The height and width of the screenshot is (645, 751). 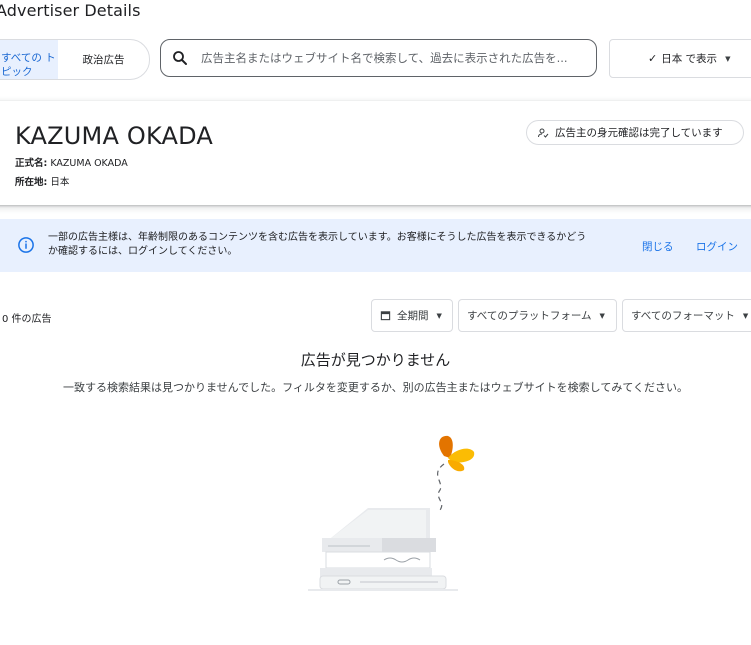 I want to click on page-title: Advertiser Details, so click(x=70, y=10).